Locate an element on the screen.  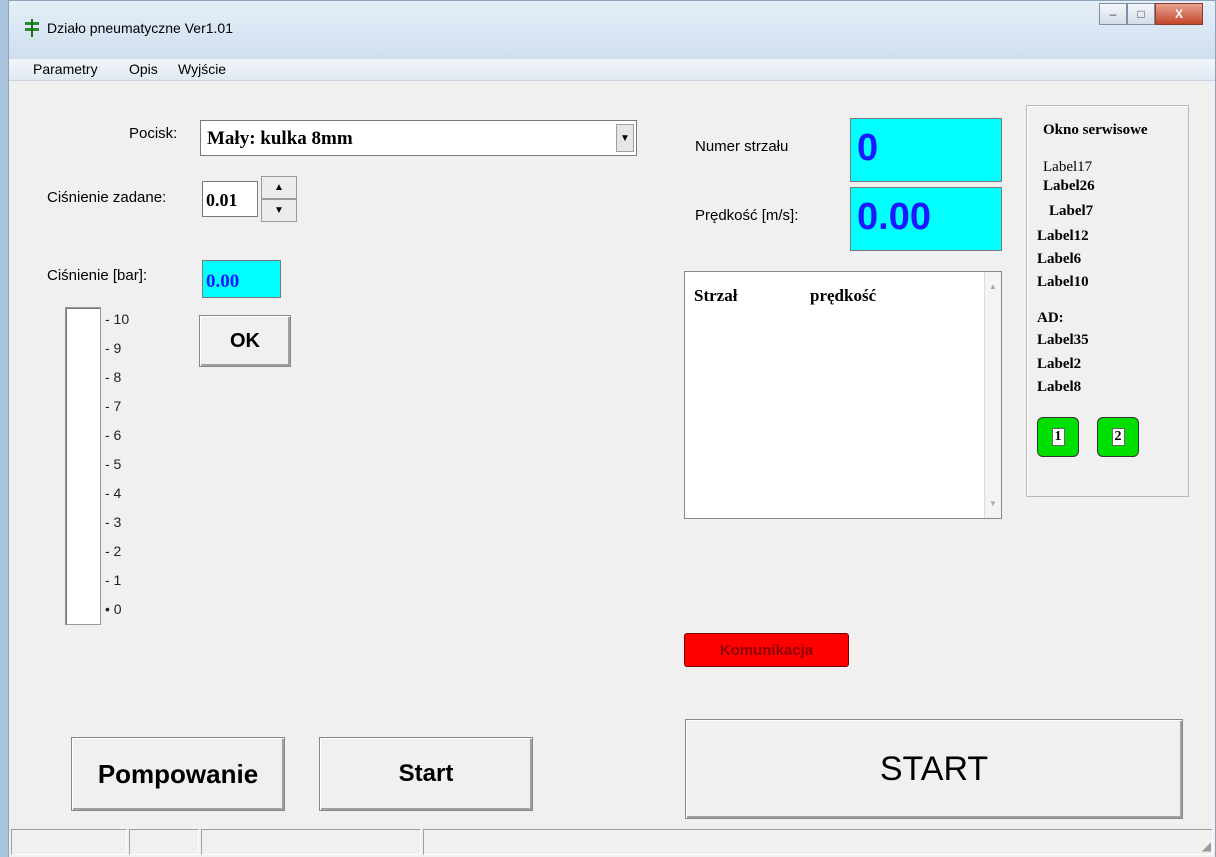
app-icon is located at coordinates (32, 28).